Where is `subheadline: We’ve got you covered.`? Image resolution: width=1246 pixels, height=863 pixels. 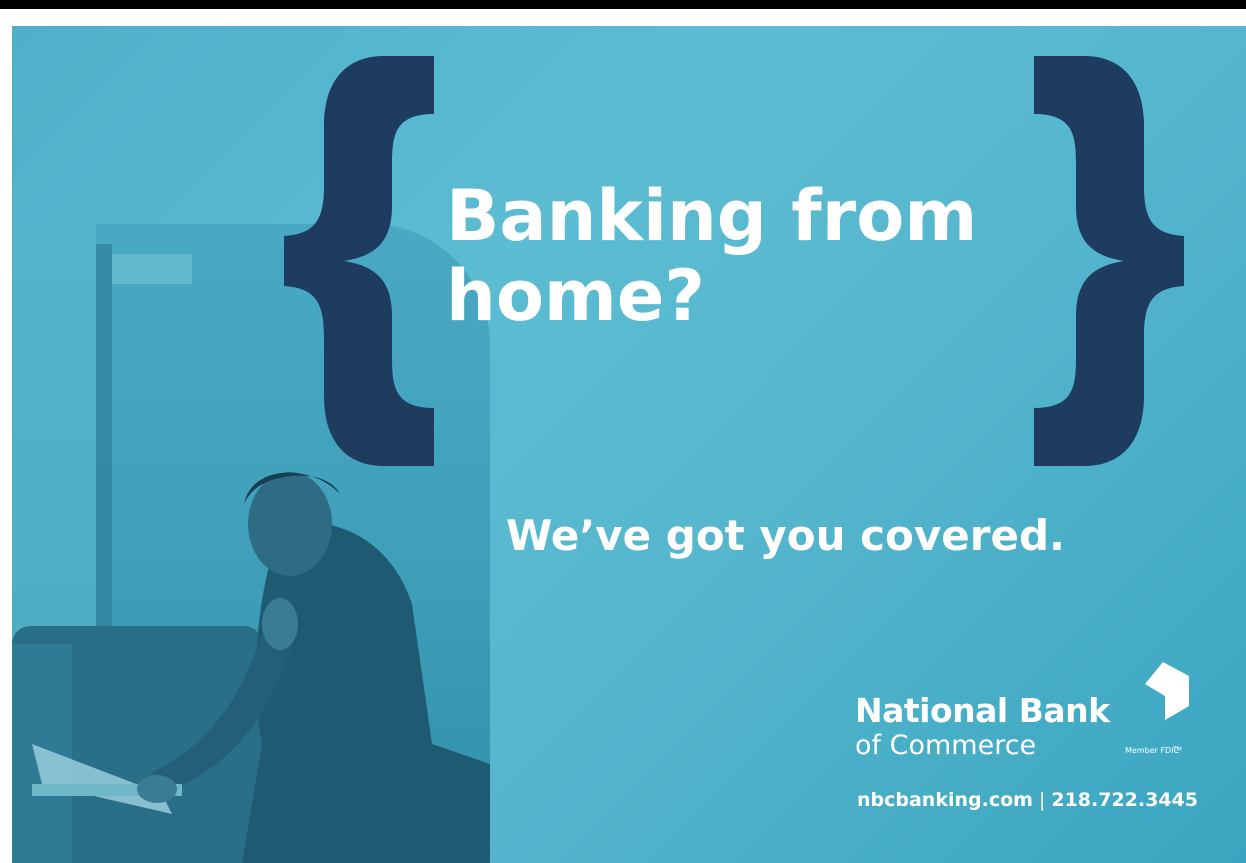 subheadline: We’ve got you covered. is located at coordinates (785, 535).